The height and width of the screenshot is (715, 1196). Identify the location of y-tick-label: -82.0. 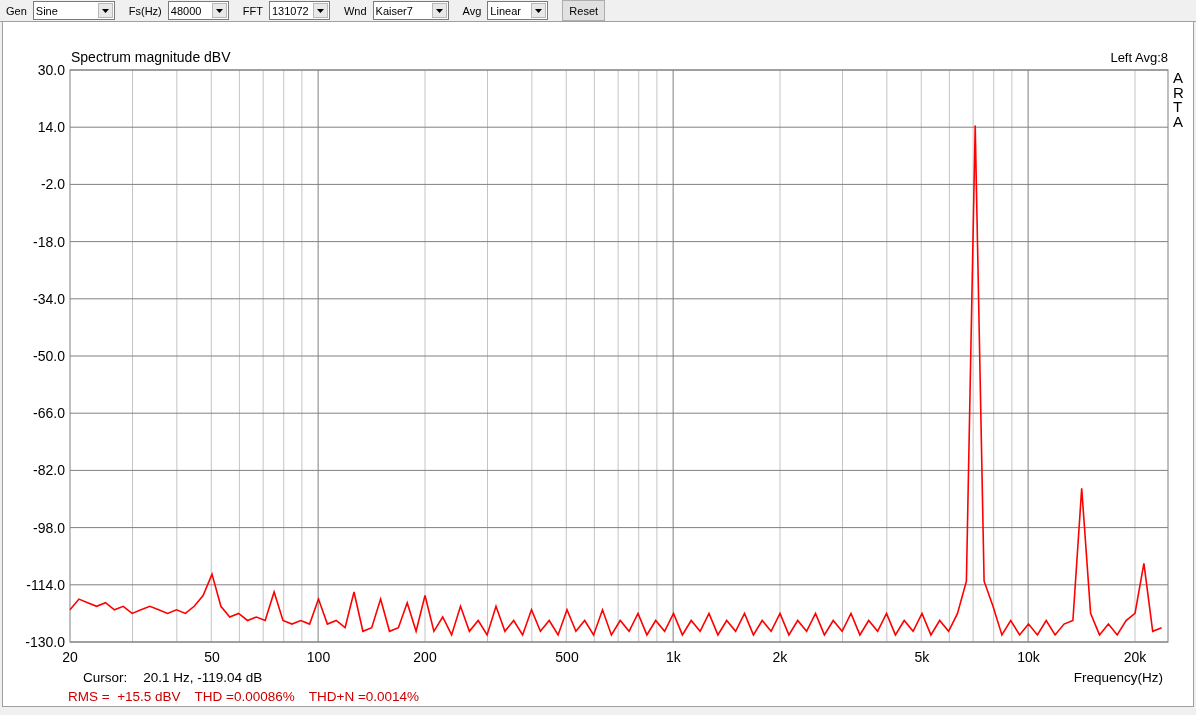
(49, 470).